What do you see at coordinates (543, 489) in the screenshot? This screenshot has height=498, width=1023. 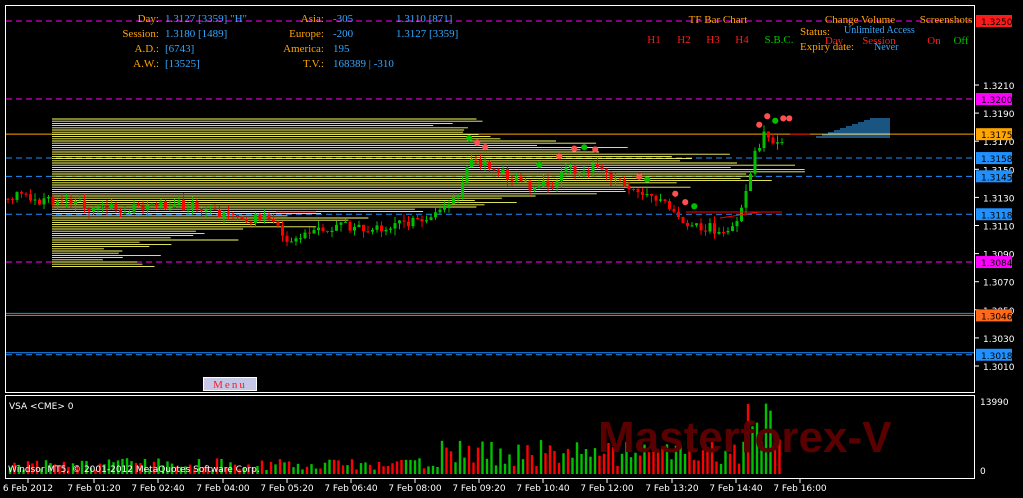 I see `time-tick-label: 7 Feb 10:40` at bounding box center [543, 489].